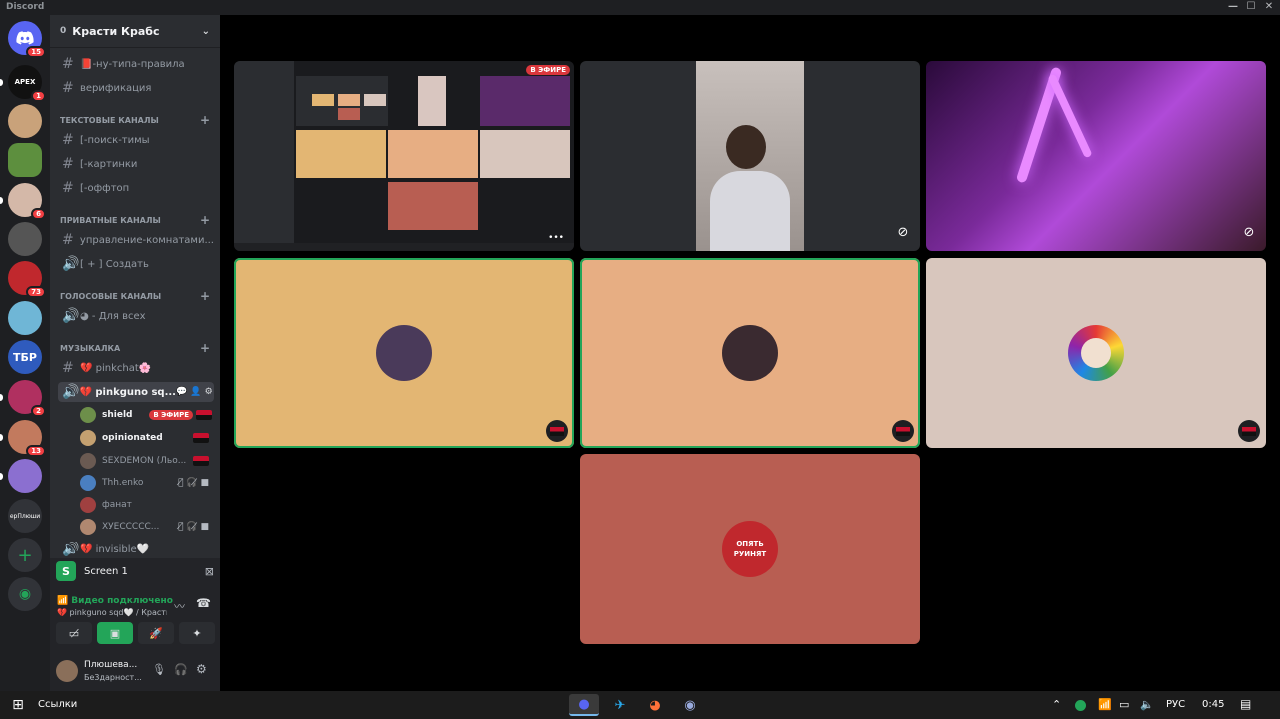 This screenshot has width=1280, height=719. Describe the element at coordinates (27, 39) in the screenshot. I see `home-button: 15` at that location.